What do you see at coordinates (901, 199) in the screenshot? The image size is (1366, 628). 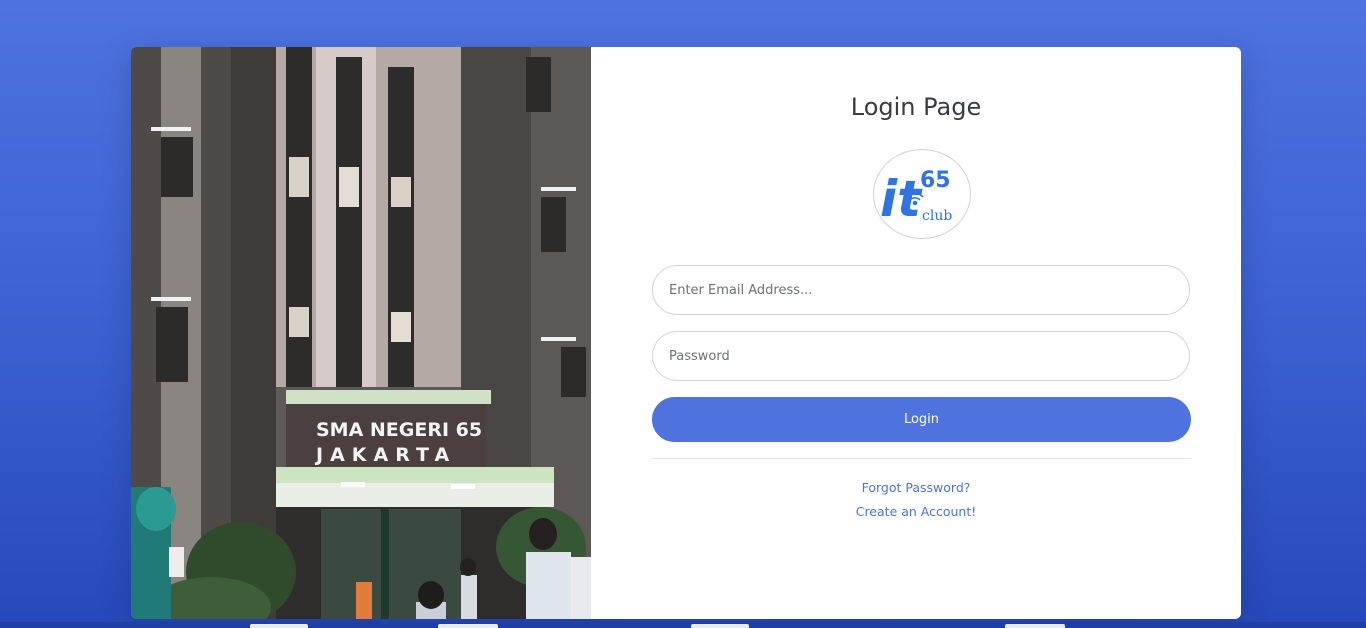 I see `logo-it-text: it` at bounding box center [901, 199].